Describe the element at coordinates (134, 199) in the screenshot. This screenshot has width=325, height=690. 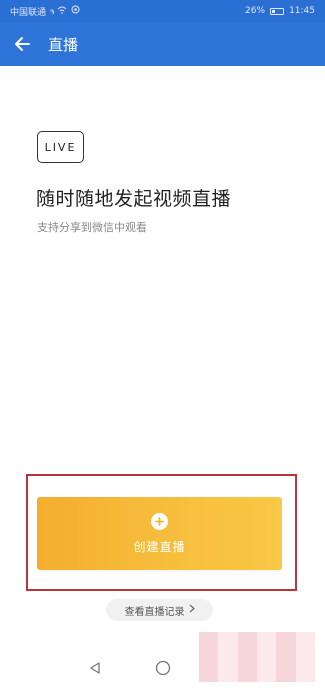
I see `headline: 随时随地发起视频直播` at that location.